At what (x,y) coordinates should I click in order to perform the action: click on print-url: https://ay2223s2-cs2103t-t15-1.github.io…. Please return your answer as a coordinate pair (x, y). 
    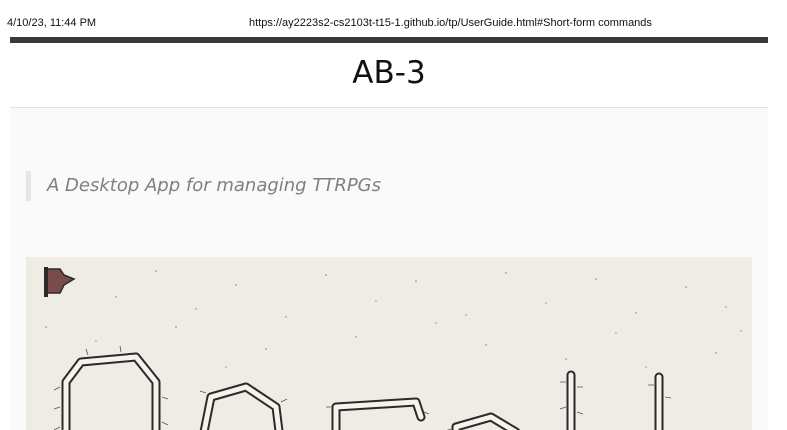
    Looking at the image, I should click on (450, 23).